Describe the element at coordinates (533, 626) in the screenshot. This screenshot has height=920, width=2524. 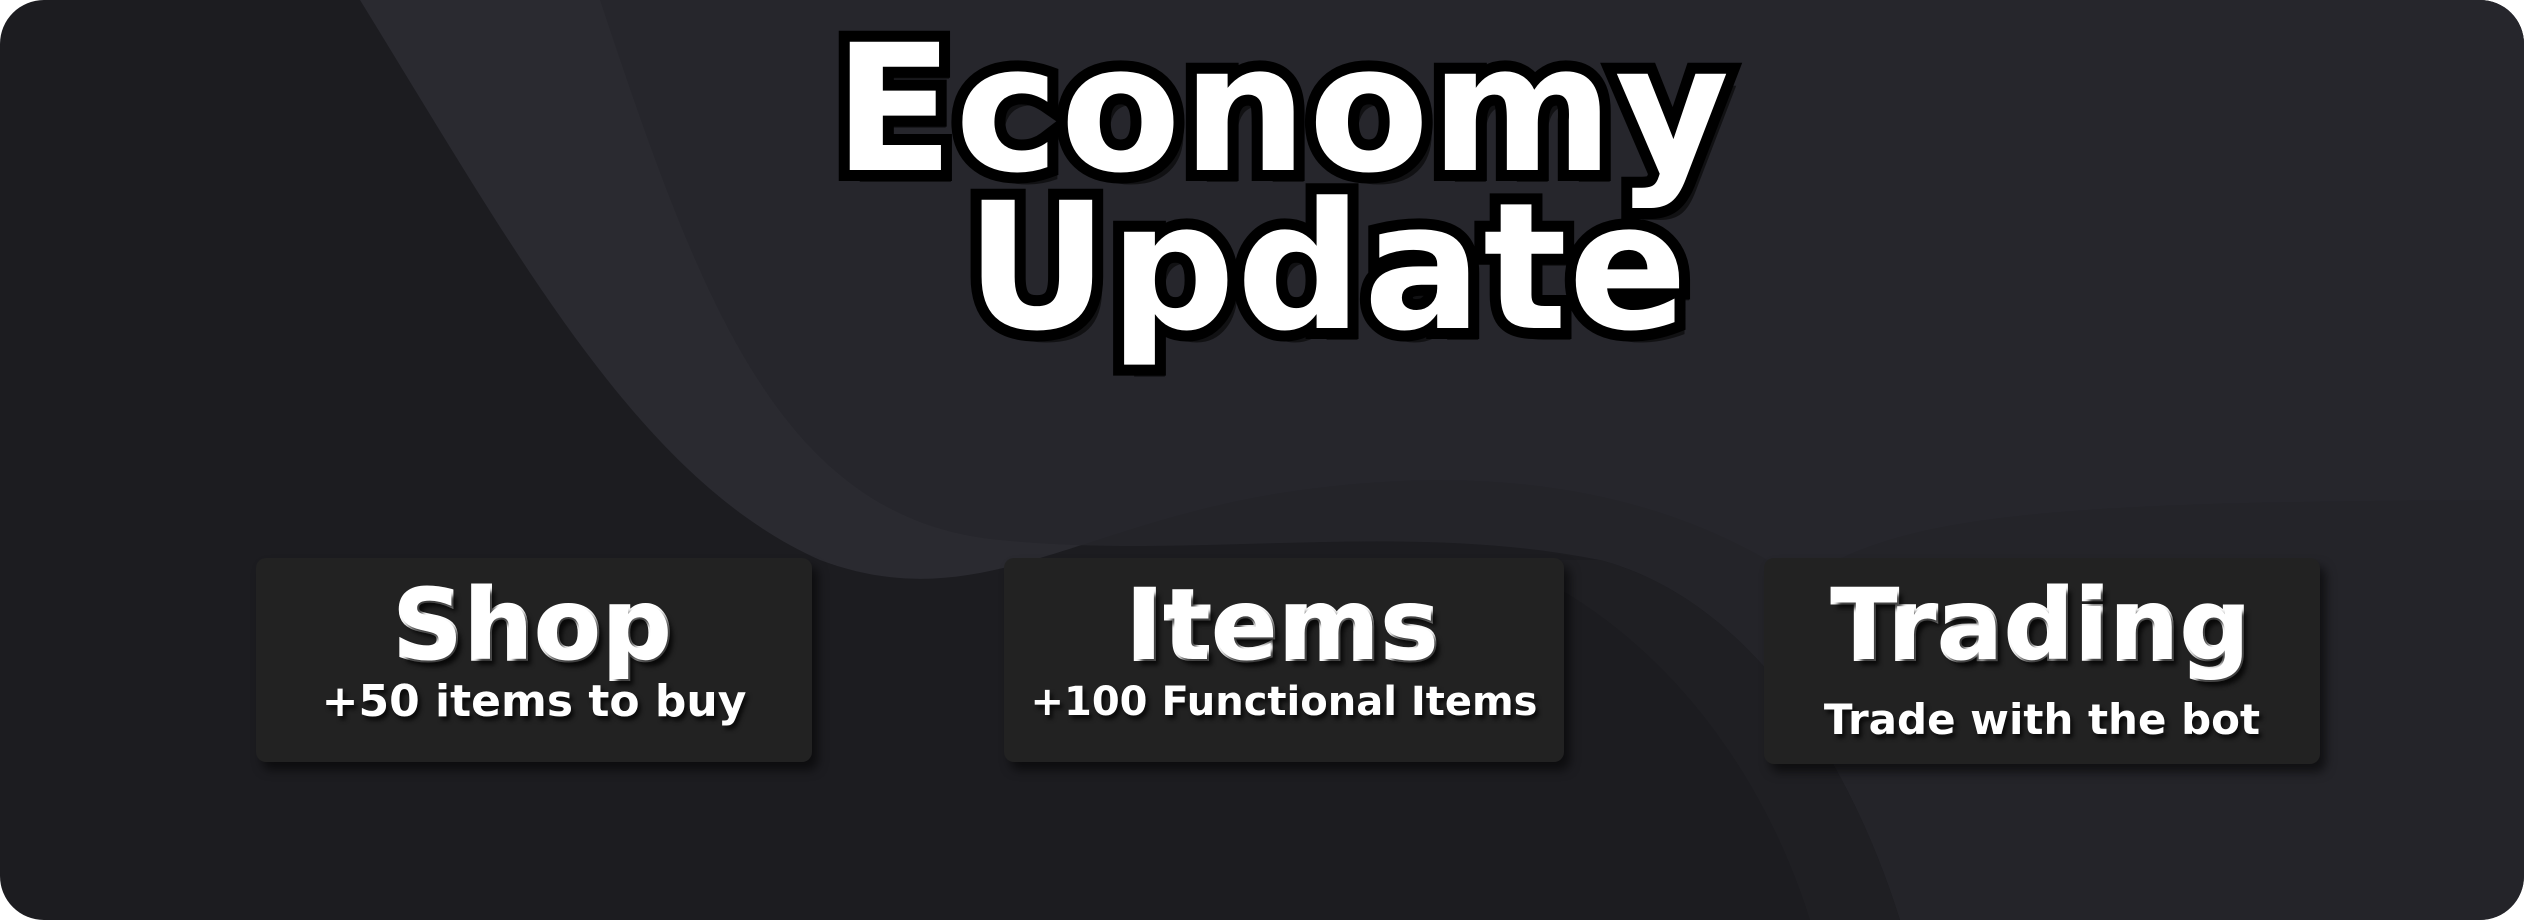
I see `feature-heading-shop: Shop` at that location.